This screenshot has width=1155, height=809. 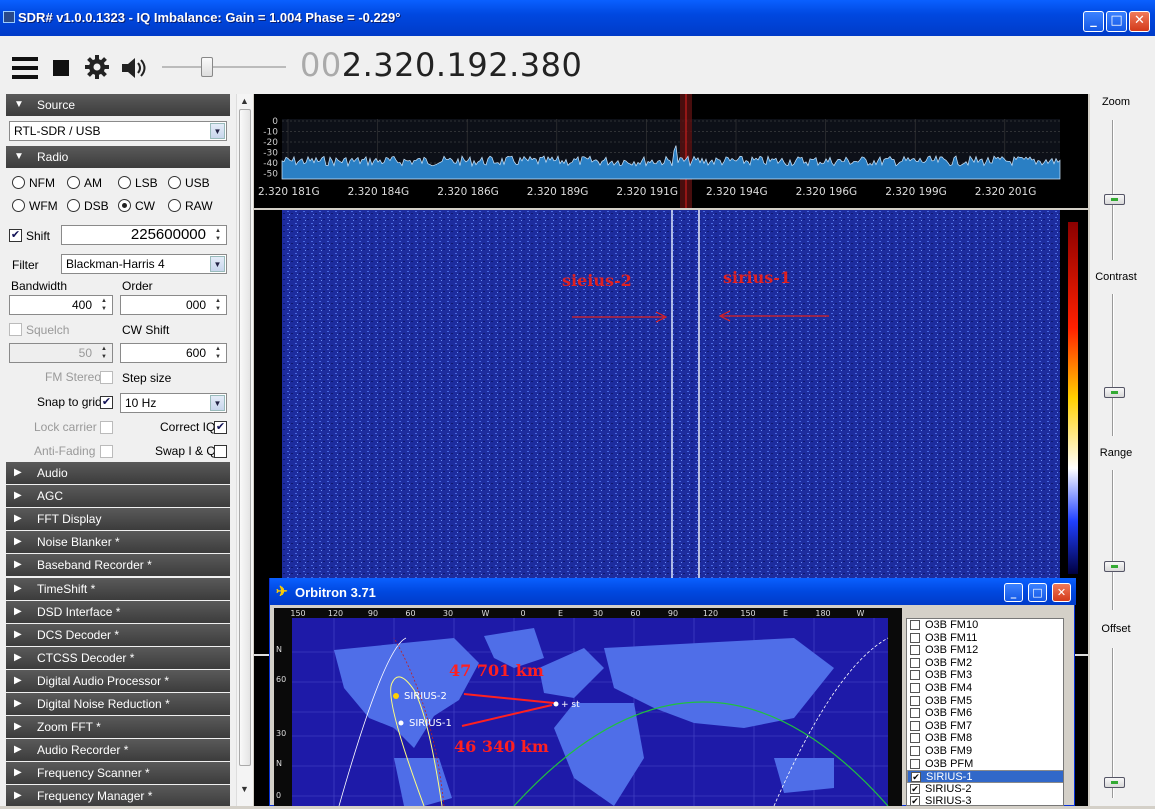 What do you see at coordinates (118, 565) in the screenshot?
I see `section-header-baseband-recorder: ▶ Baseband Recorder *` at bounding box center [118, 565].